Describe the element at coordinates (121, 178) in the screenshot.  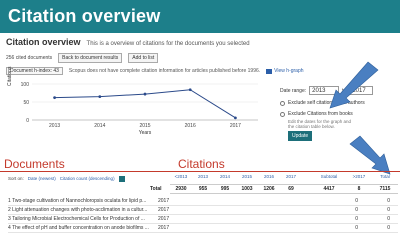
I see `export-icon` at that location.